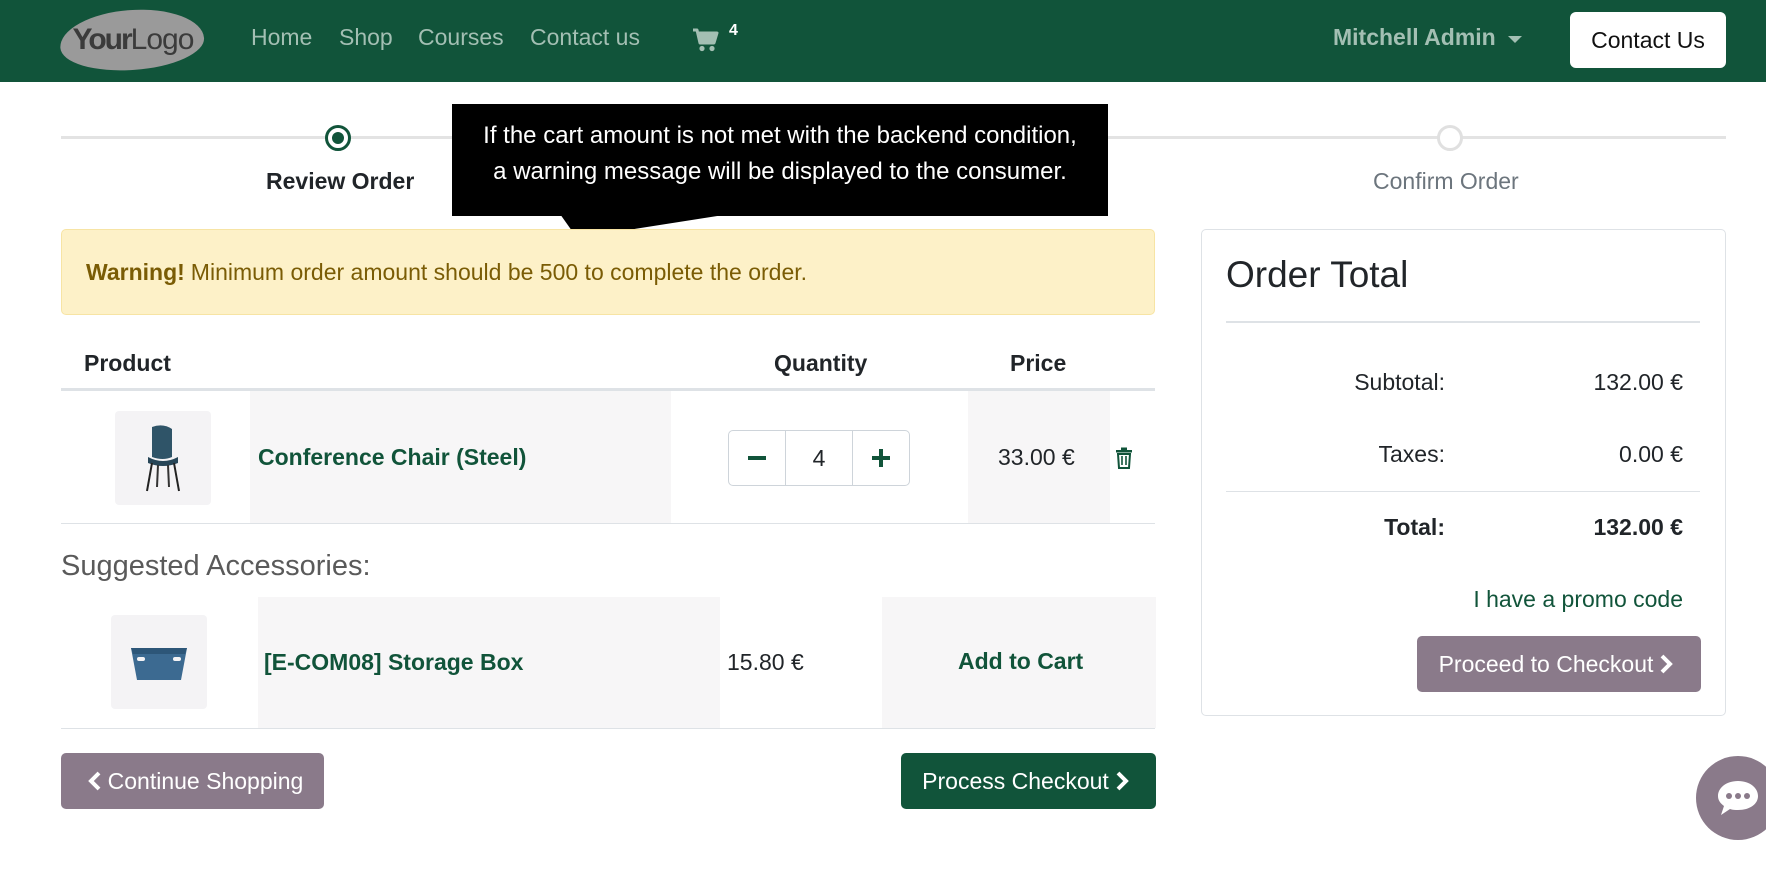 This screenshot has height=870, width=1766. I want to click on live-chat-button, so click(1731, 798).